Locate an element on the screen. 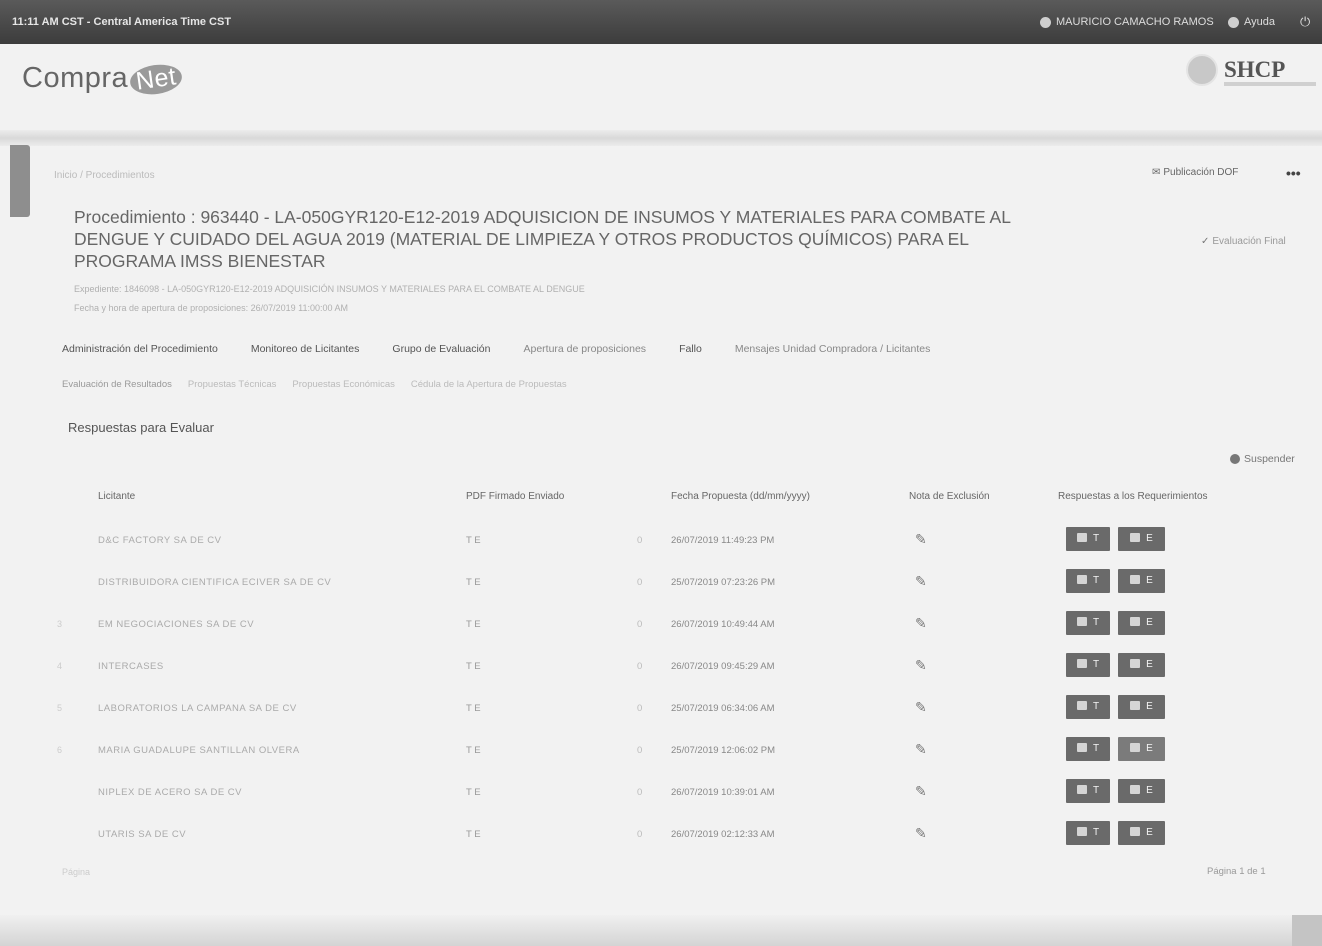 This screenshot has height=946, width=1322. user-menu: MAURICIO CAMACHO RAMOS is located at coordinates (1127, 22).